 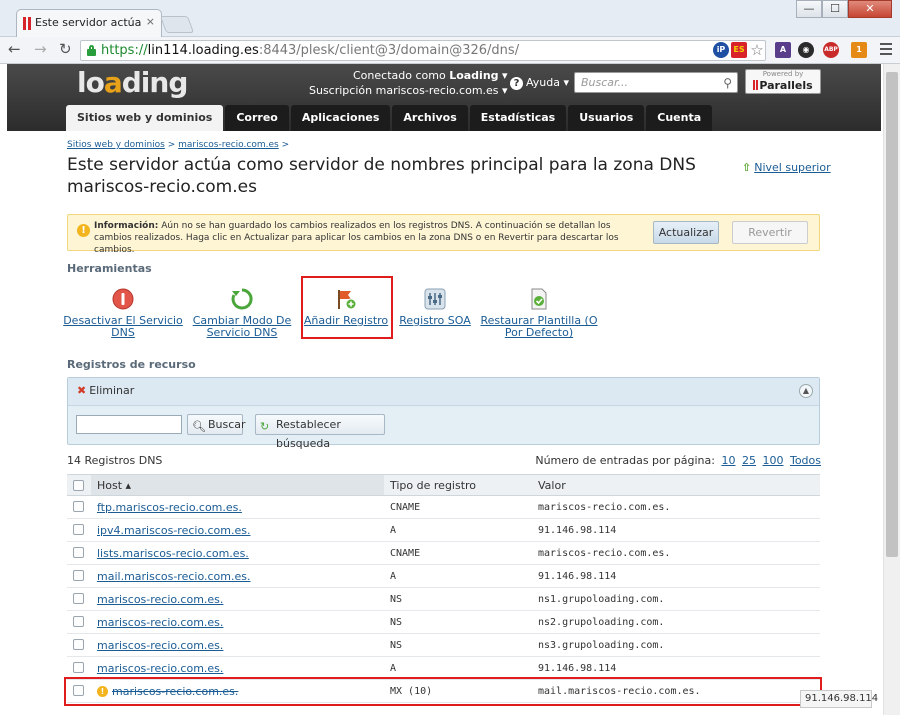 I want to click on record-value: mariscos-recio.com.es., so click(x=676, y=553).